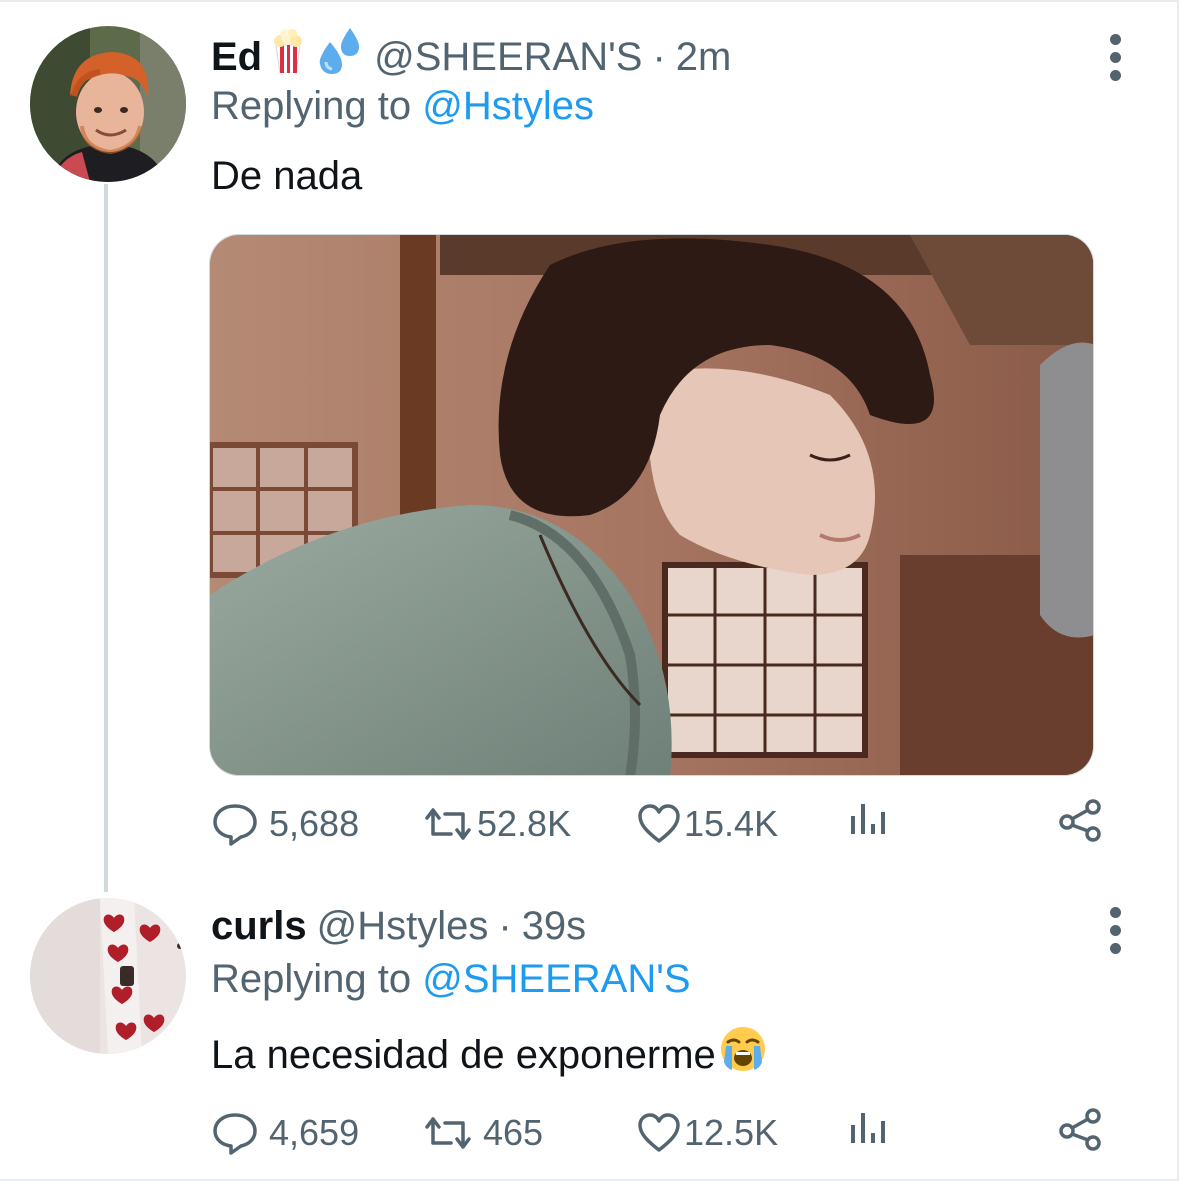  I want to click on tweet-actions: 5,688 52.8K 15.4K, so click(661, 824).